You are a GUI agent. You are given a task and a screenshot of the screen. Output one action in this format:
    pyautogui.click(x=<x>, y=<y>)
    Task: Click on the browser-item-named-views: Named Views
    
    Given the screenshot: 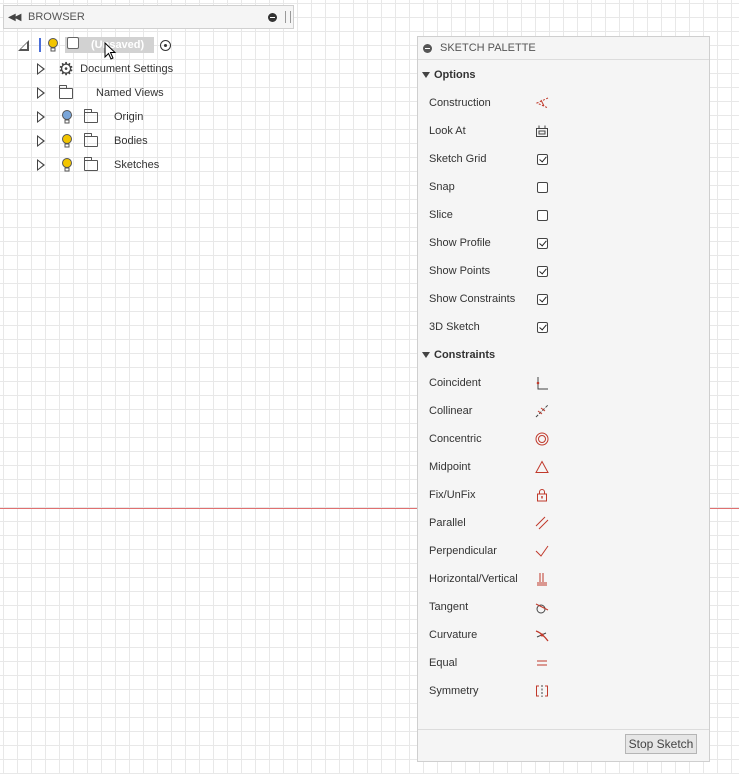 What is the action you would take?
    pyautogui.click(x=100, y=93)
    